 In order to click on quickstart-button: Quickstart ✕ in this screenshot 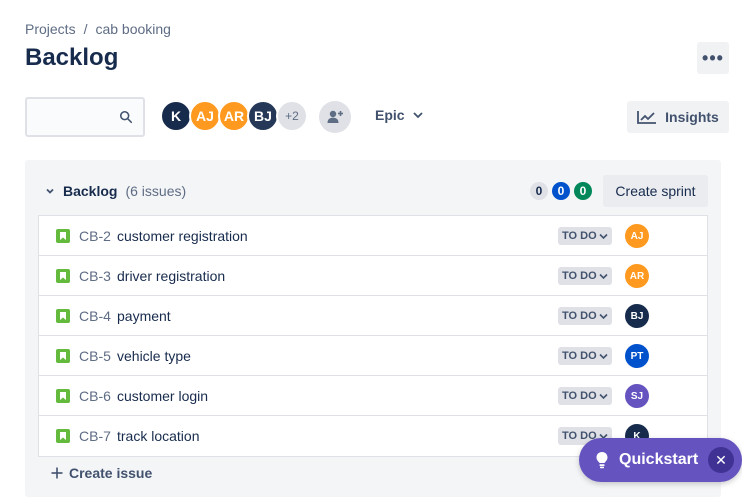, I will do `click(660, 460)`.